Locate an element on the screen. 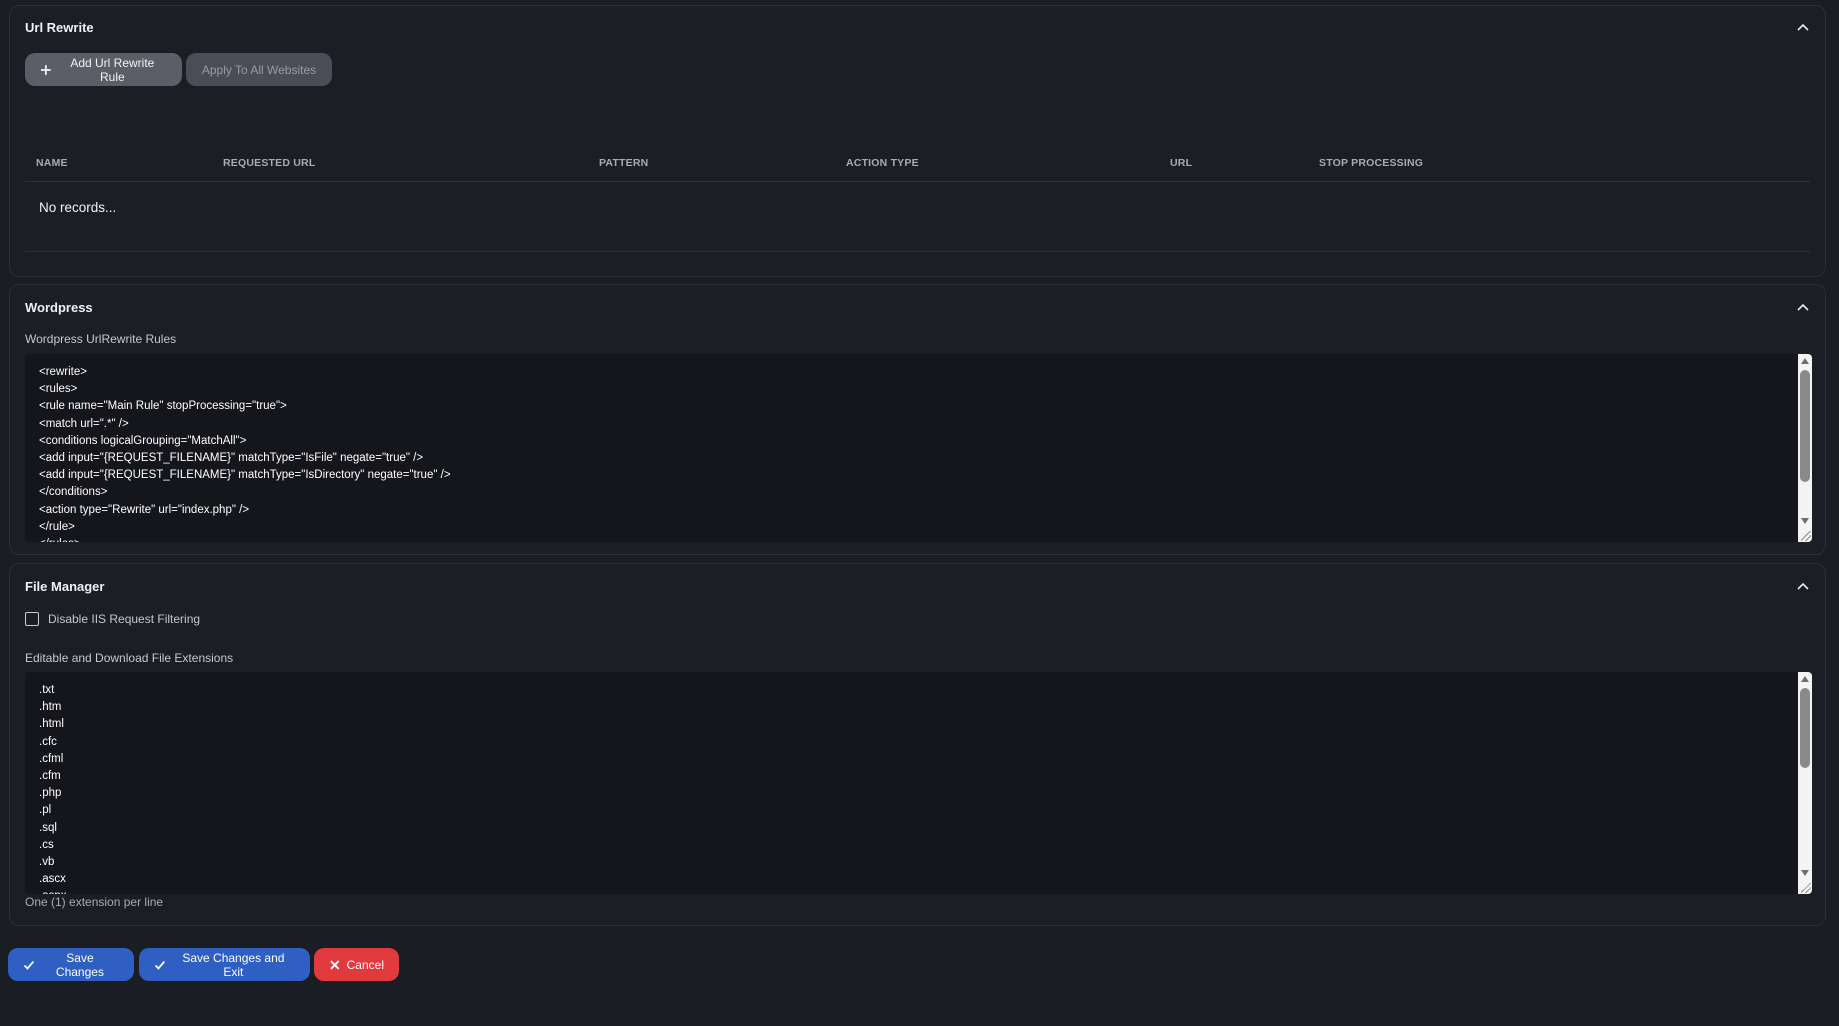 The height and width of the screenshot is (1026, 1839). close-icon is located at coordinates (335, 964).